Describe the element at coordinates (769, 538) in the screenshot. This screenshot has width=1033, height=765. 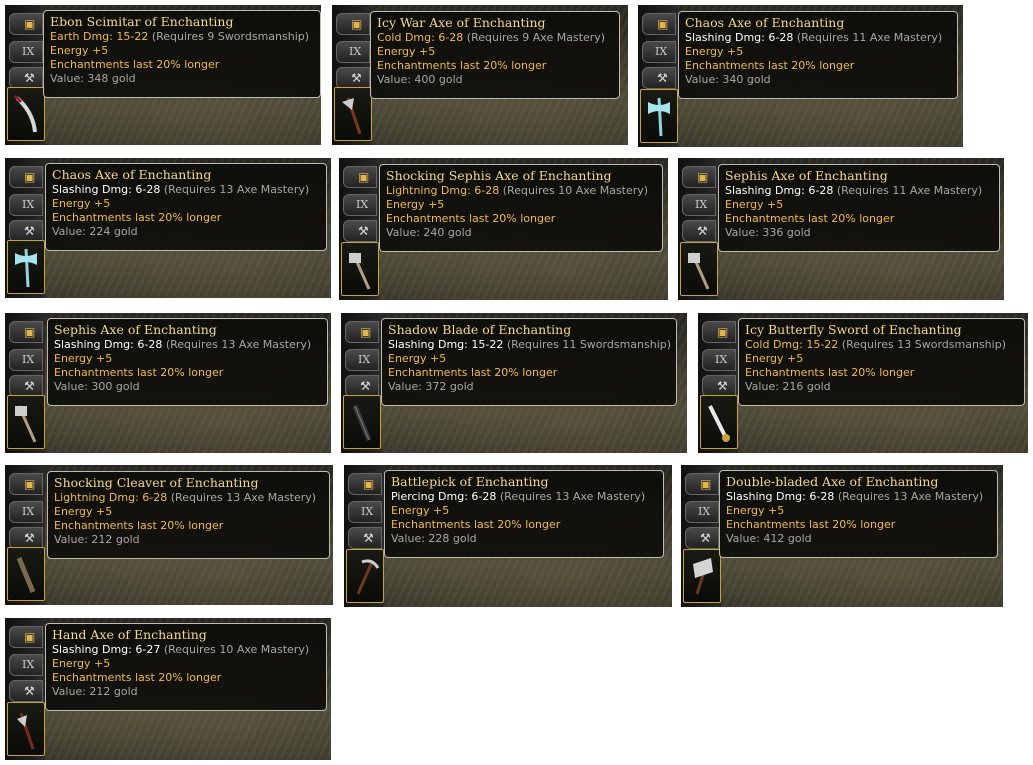
I see `item-value: Value: 412 gold` at that location.